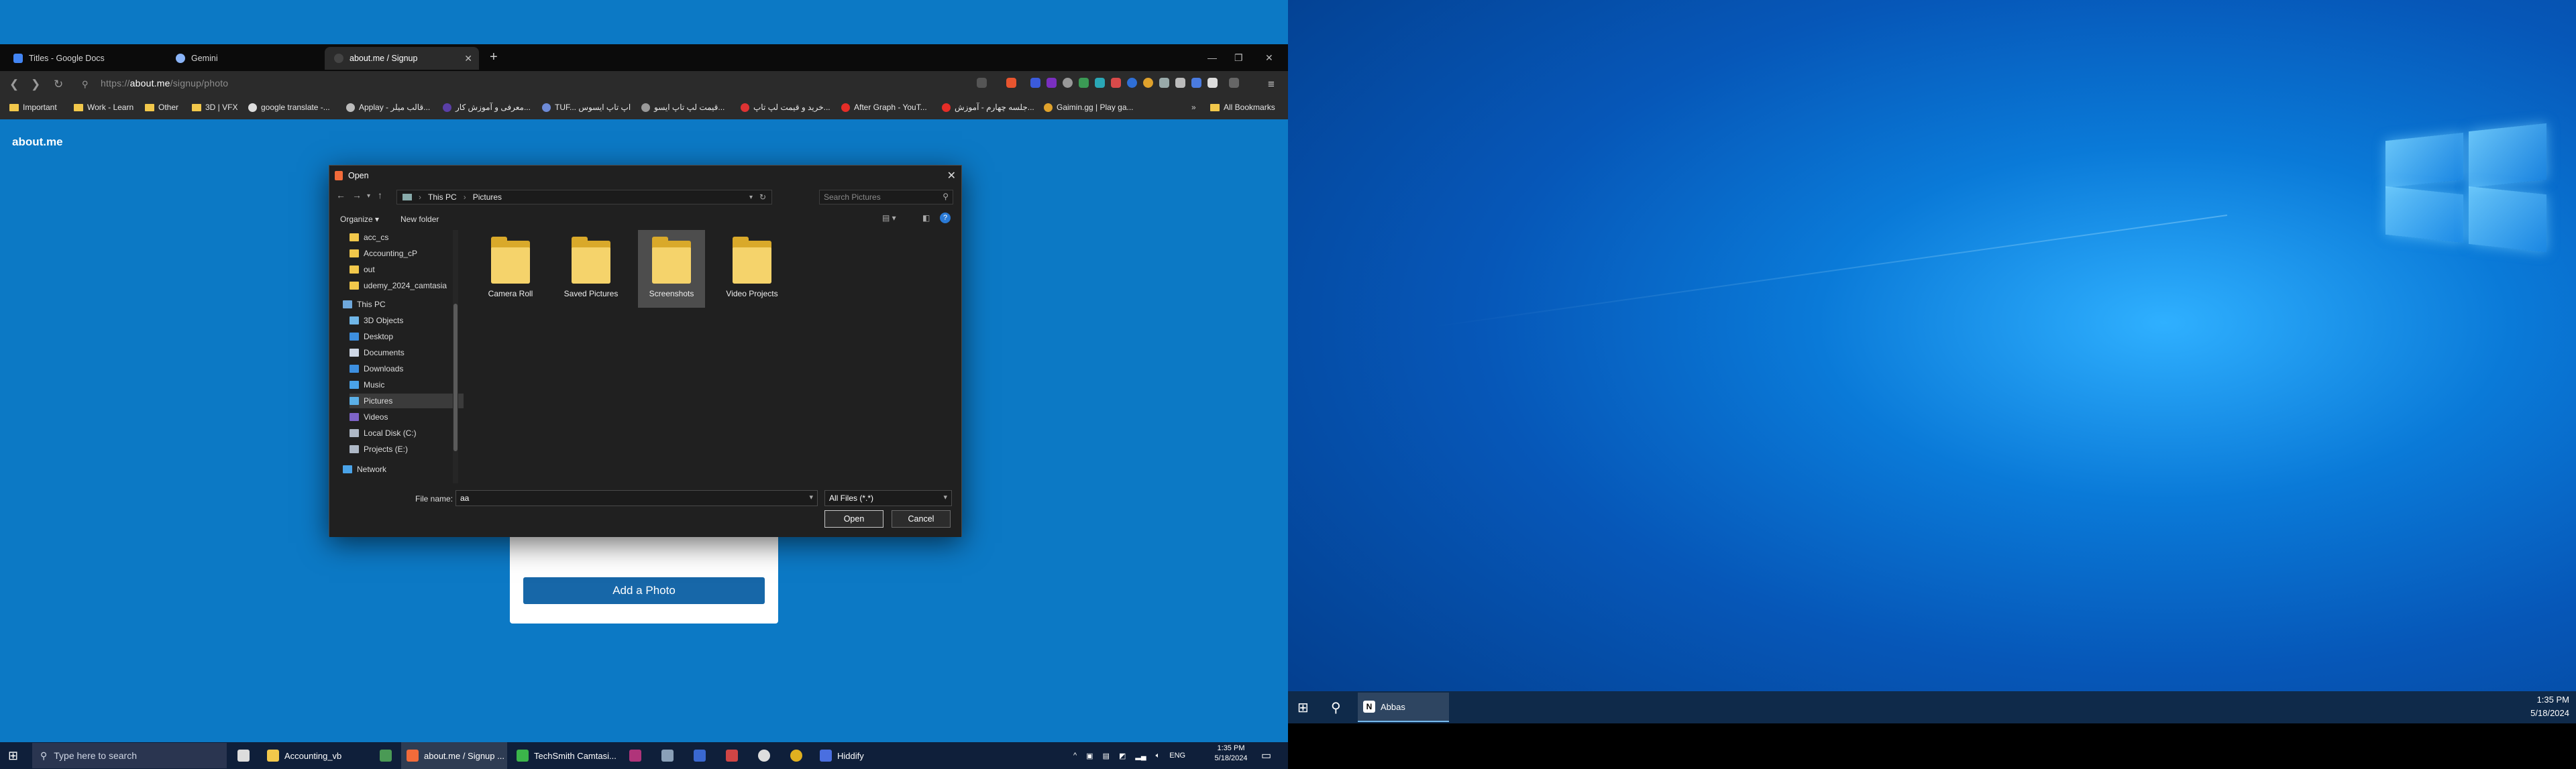 This screenshot has width=2576, height=769. I want to click on tree-item: udemy_2024_camtasia, so click(407, 285).